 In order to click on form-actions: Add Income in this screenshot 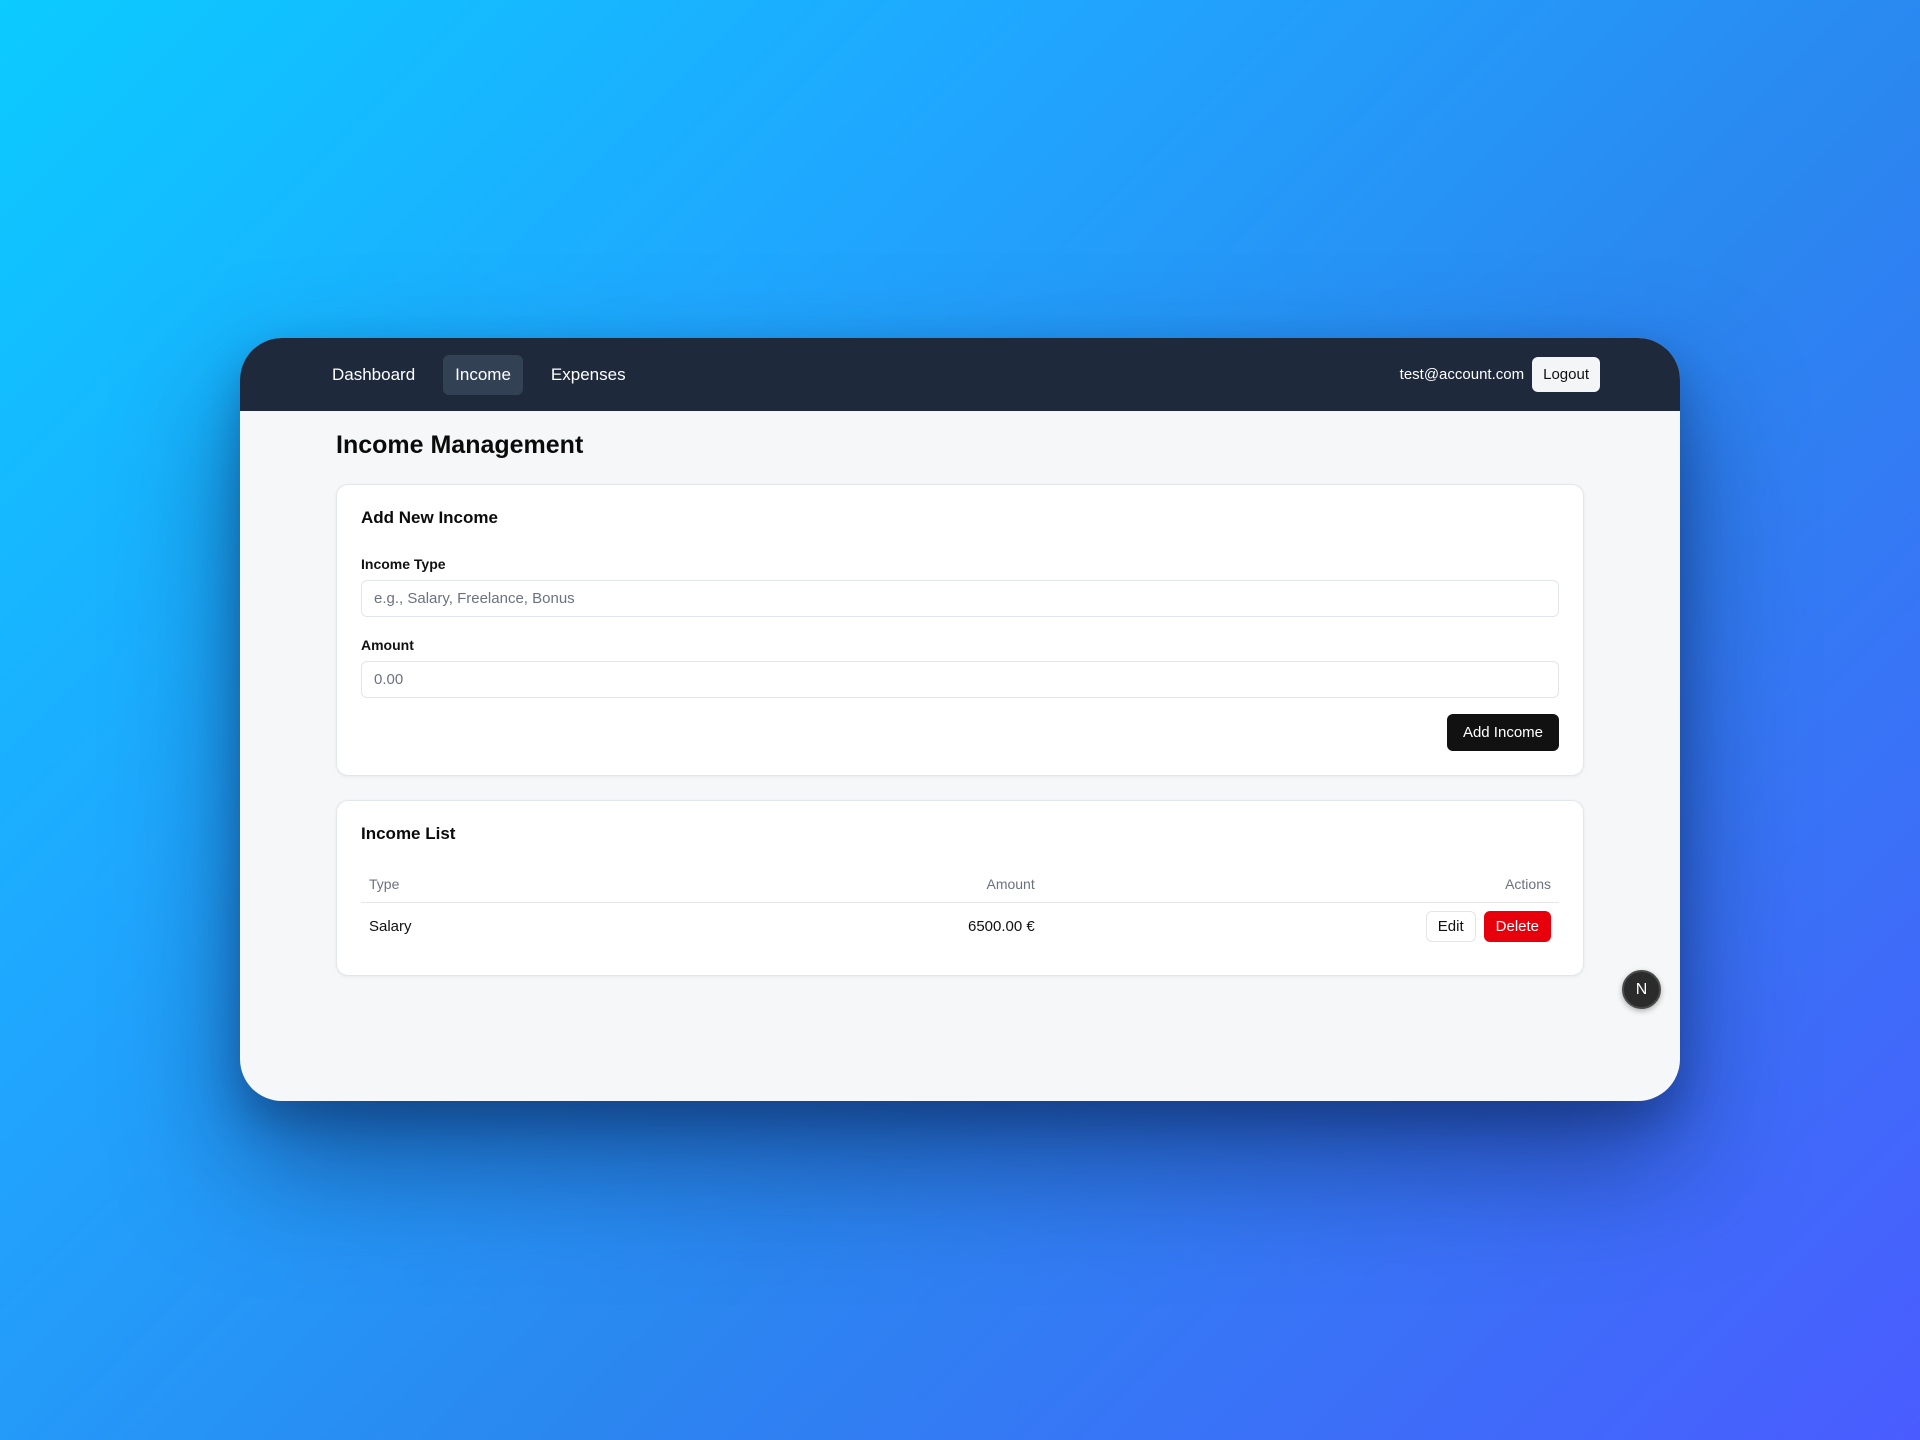, I will do `click(960, 732)`.